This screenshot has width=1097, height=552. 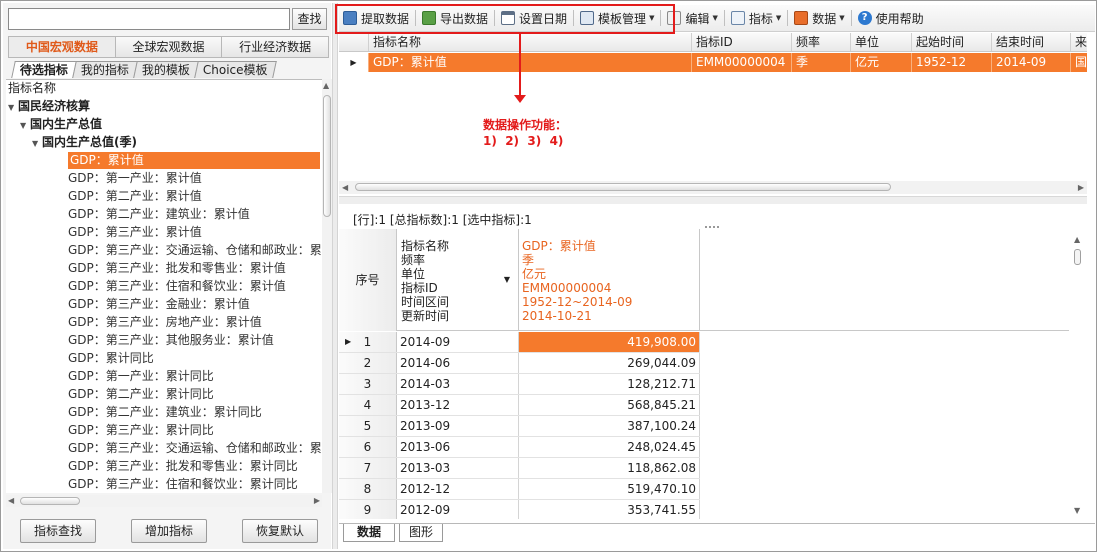 What do you see at coordinates (519, 509) in the screenshot?
I see `table-row: 9 2012-09 353,741.55` at bounding box center [519, 509].